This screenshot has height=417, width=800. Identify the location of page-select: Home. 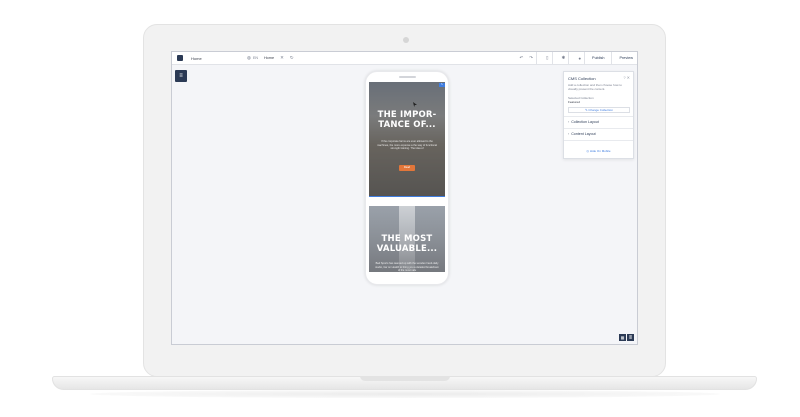
(269, 58).